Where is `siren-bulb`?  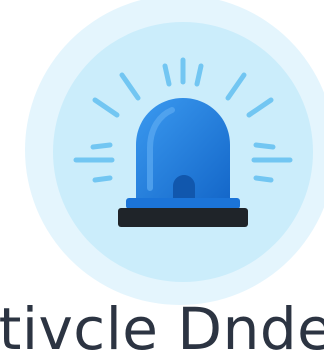
siren-bulb is located at coordinates (184, 187).